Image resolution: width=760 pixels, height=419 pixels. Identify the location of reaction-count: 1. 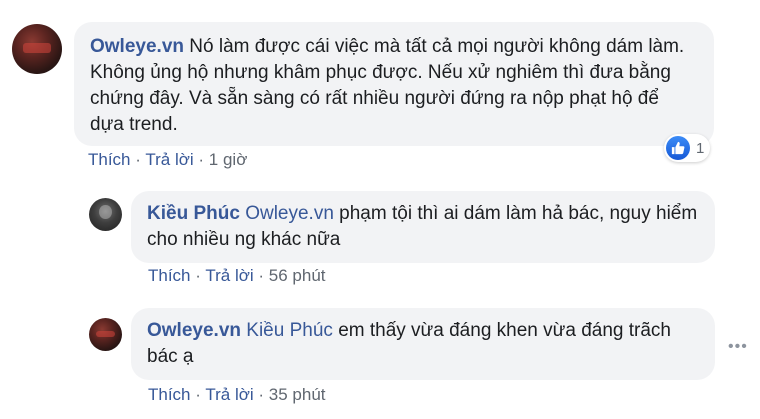
(700, 148).